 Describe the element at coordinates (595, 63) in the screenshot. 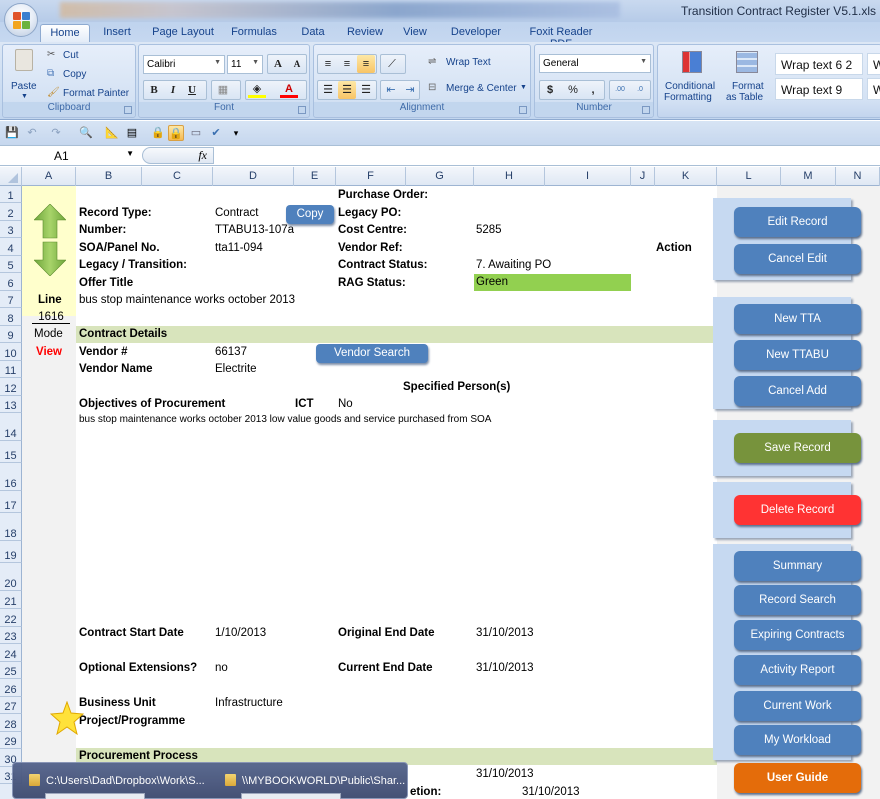

I see `number-format-select: General ▼` at that location.